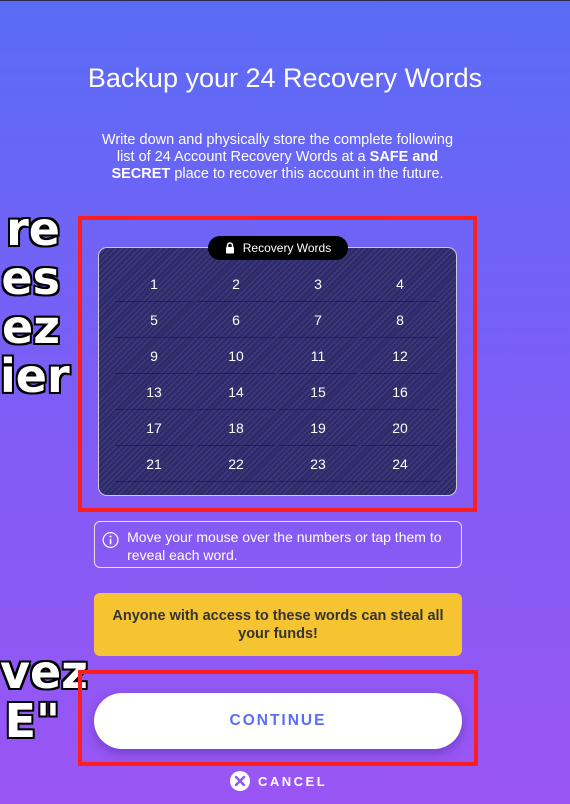 The width and height of the screenshot is (570, 804). What do you see at coordinates (318, 428) in the screenshot?
I see `word-cell-19: 19` at bounding box center [318, 428].